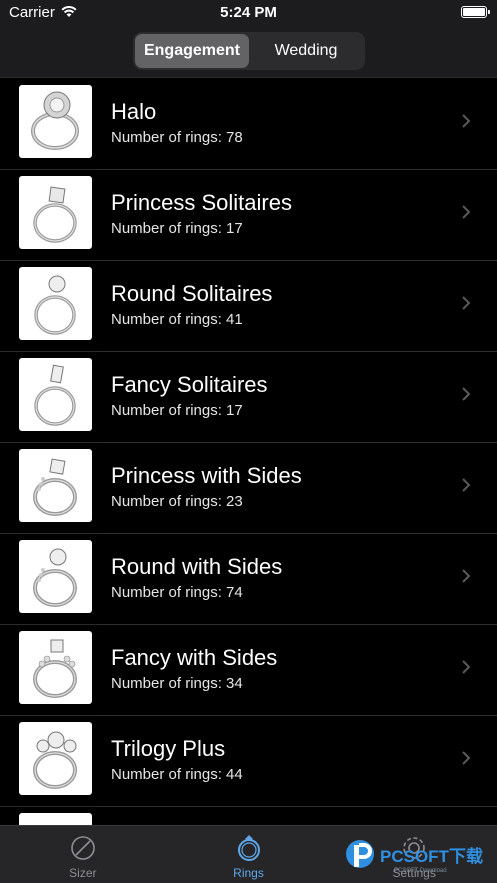 This screenshot has height=883, width=497. Describe the element at coordinates (248, 215) in the screenshot. I see `list-item: Princess Solitaires Number of rings: 17` at that location.